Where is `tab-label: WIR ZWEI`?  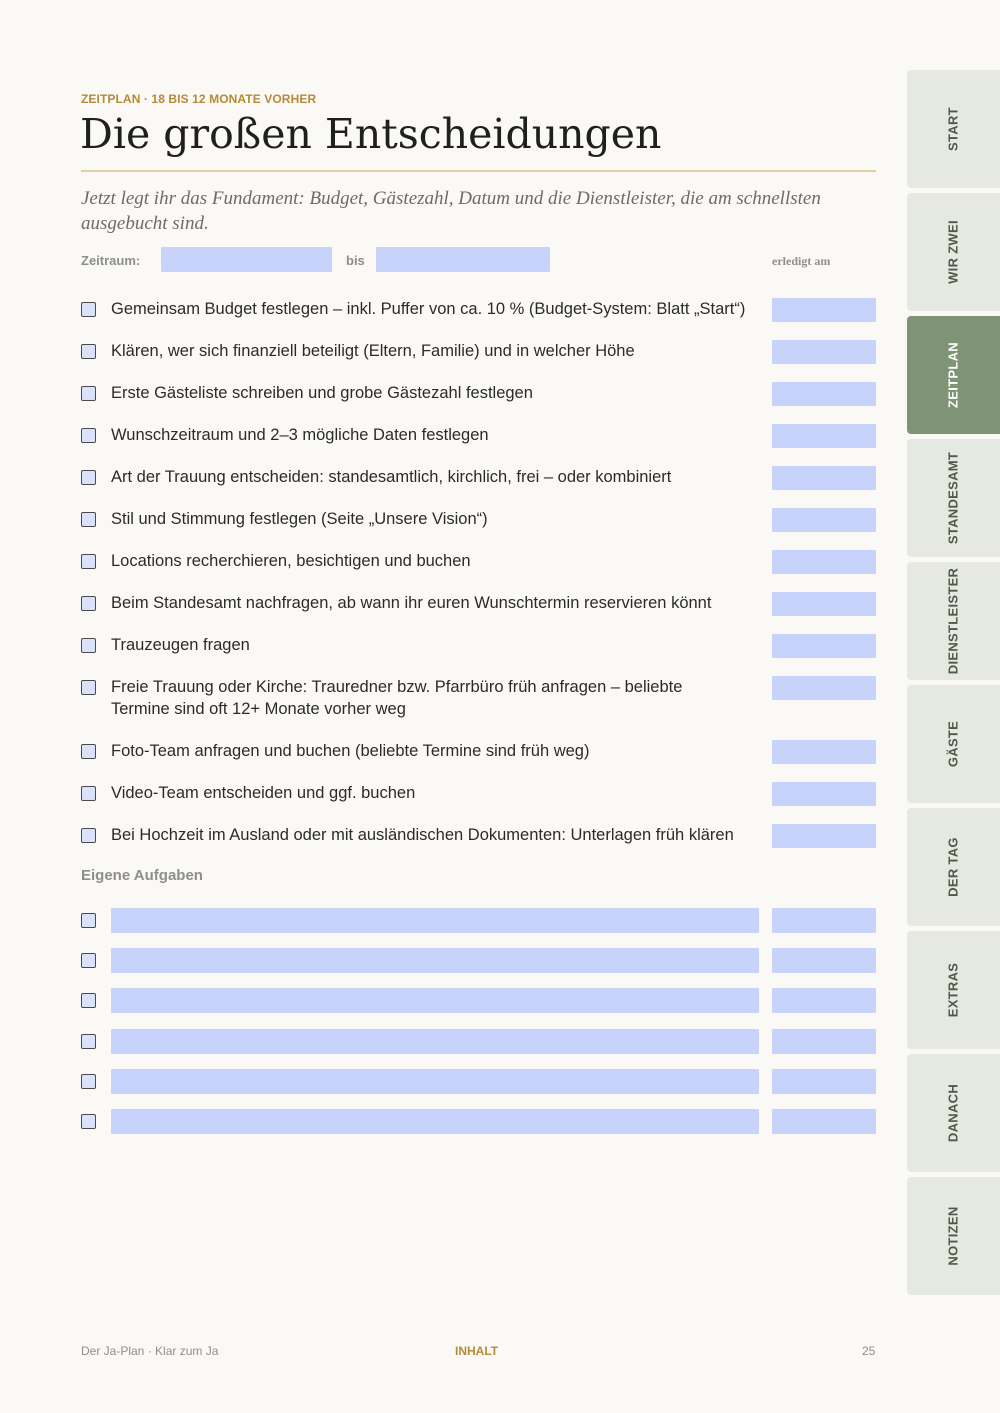
tab-label: WIR ZWEI is located at coordinates (953, 252).